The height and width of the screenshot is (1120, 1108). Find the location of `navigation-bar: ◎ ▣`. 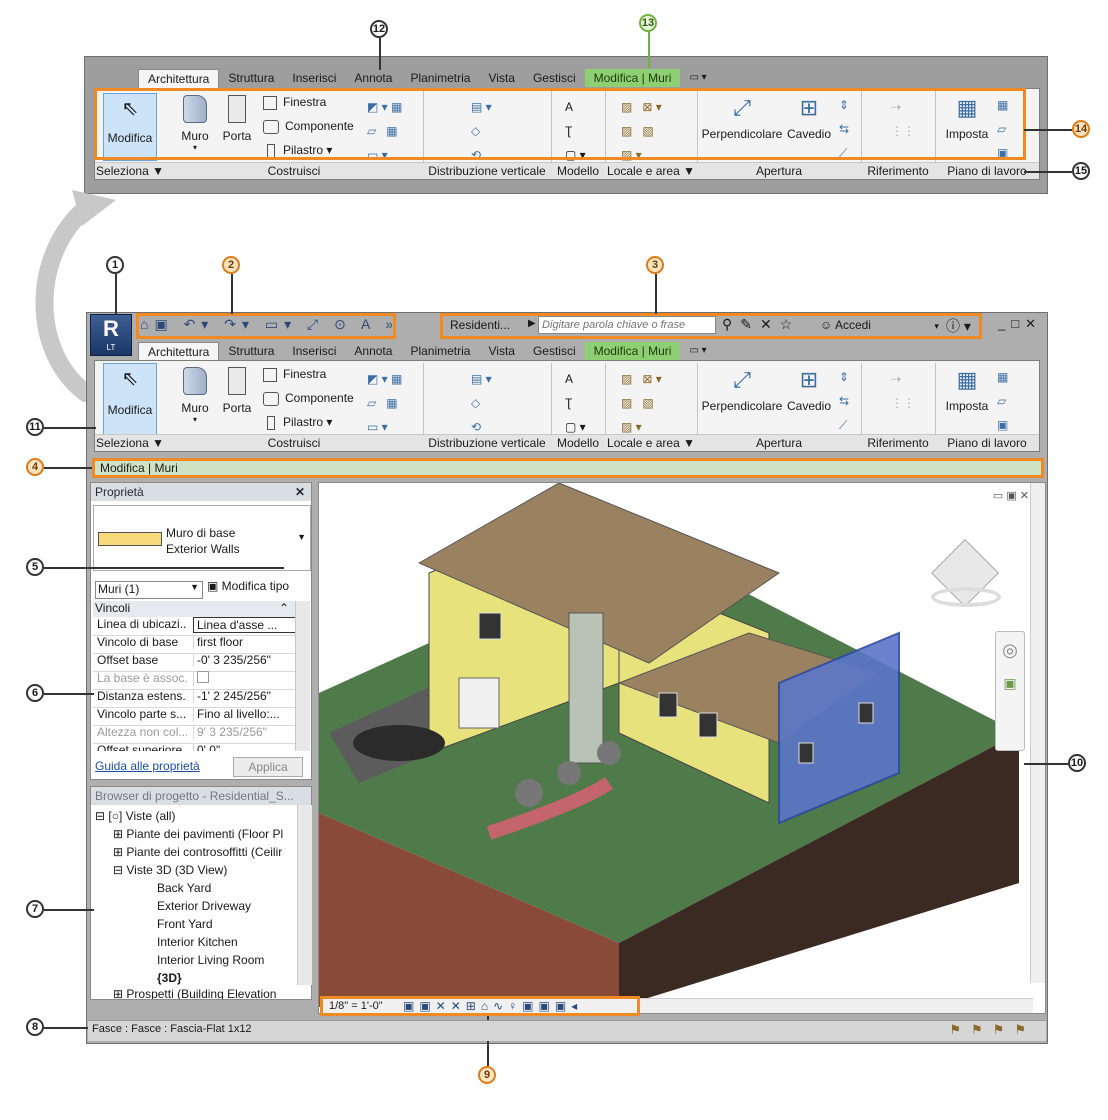

navigation-bar: ◎ ▣ is located at coordinates (1010, 691).